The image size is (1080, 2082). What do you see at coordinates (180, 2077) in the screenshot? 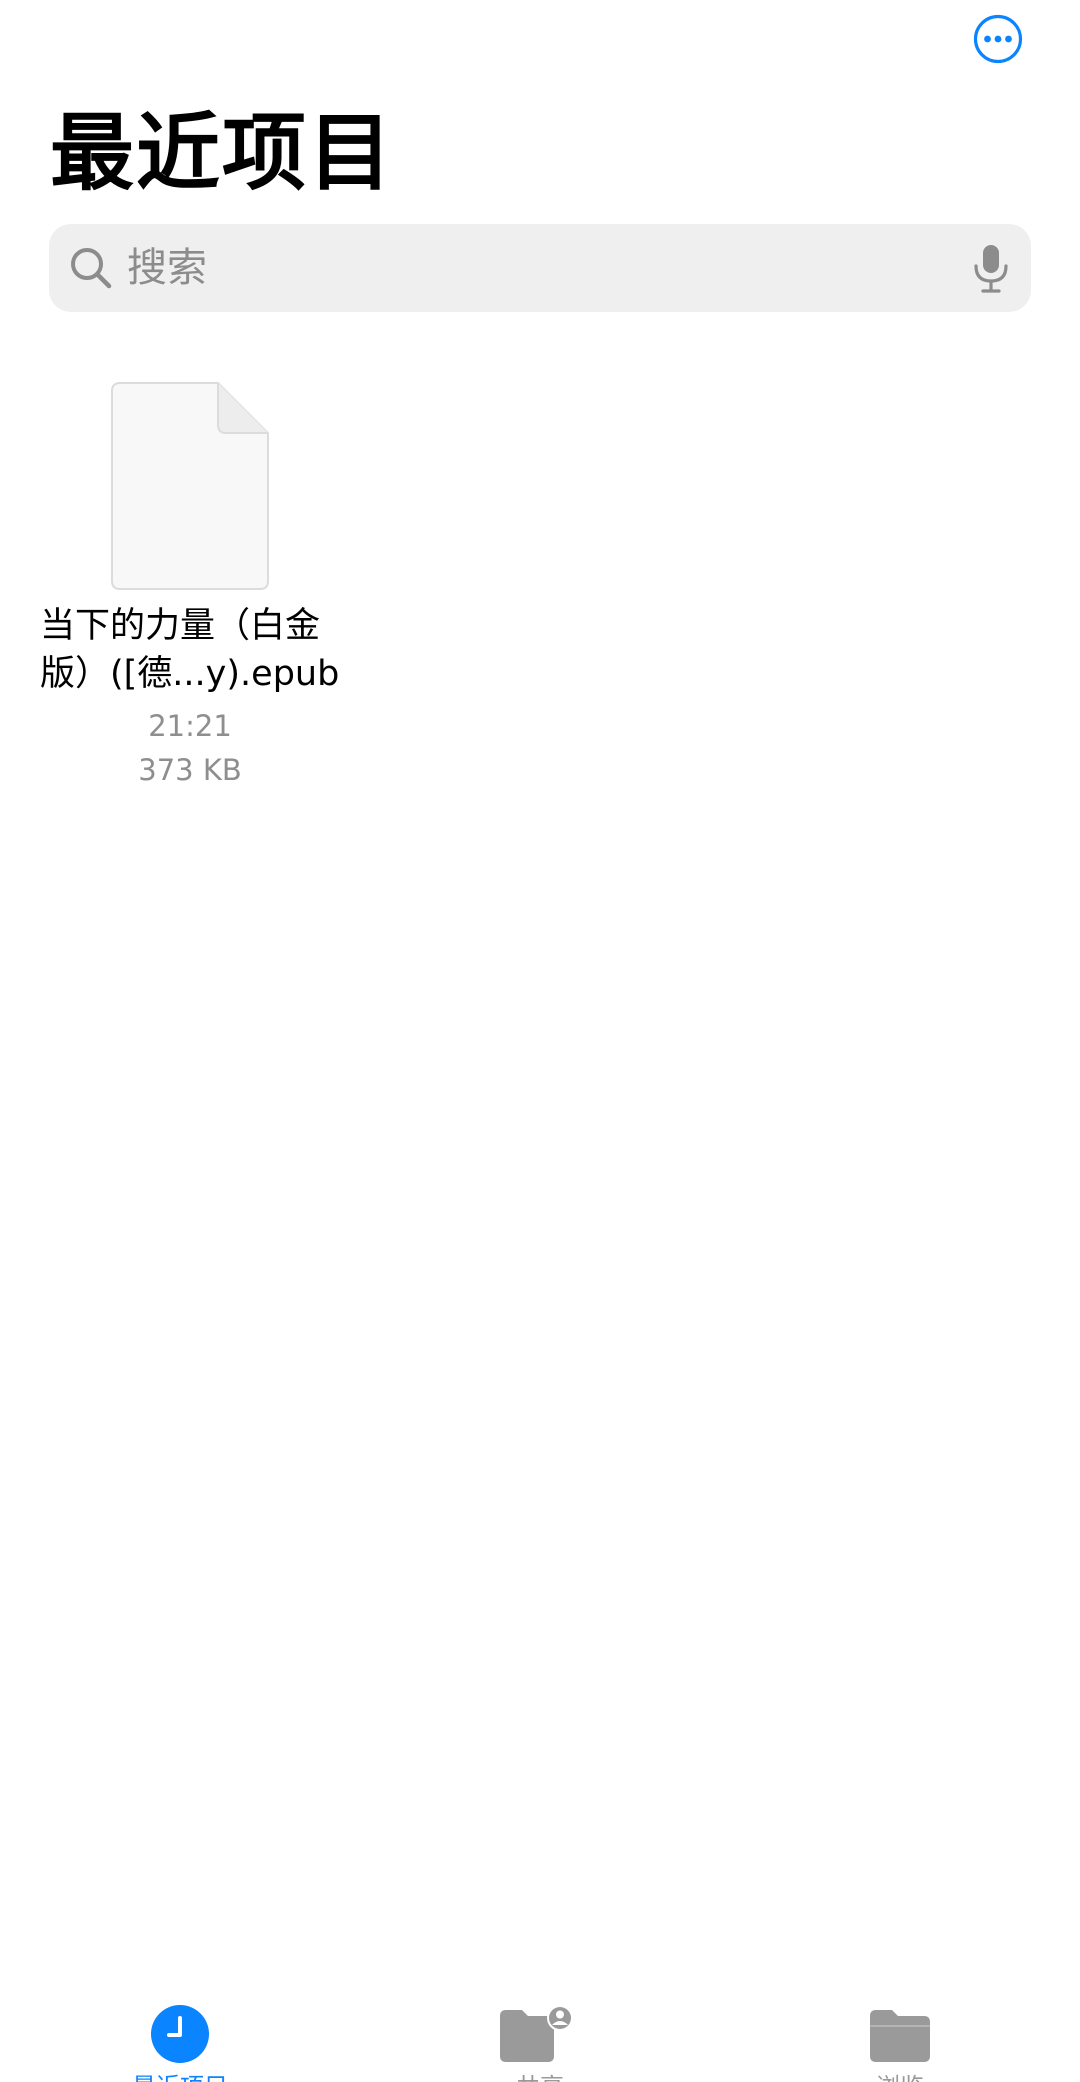
I see `tab-label: 最近项目` at bounding box center [180, 2077].